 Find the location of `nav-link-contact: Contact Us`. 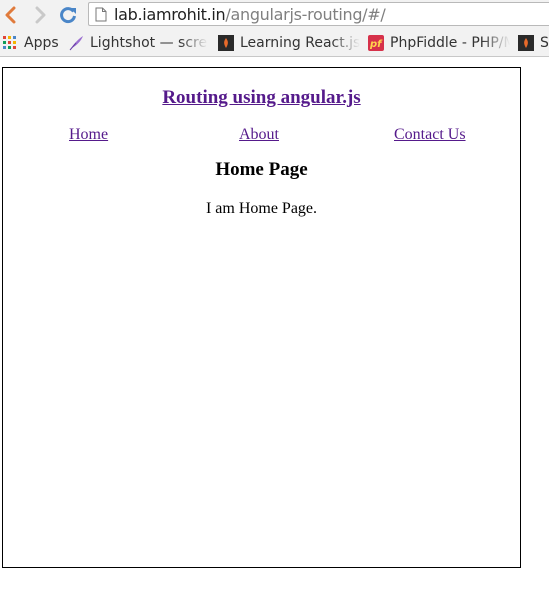

nav-link-contact: Contact Us is located at coordinates (430, 135).